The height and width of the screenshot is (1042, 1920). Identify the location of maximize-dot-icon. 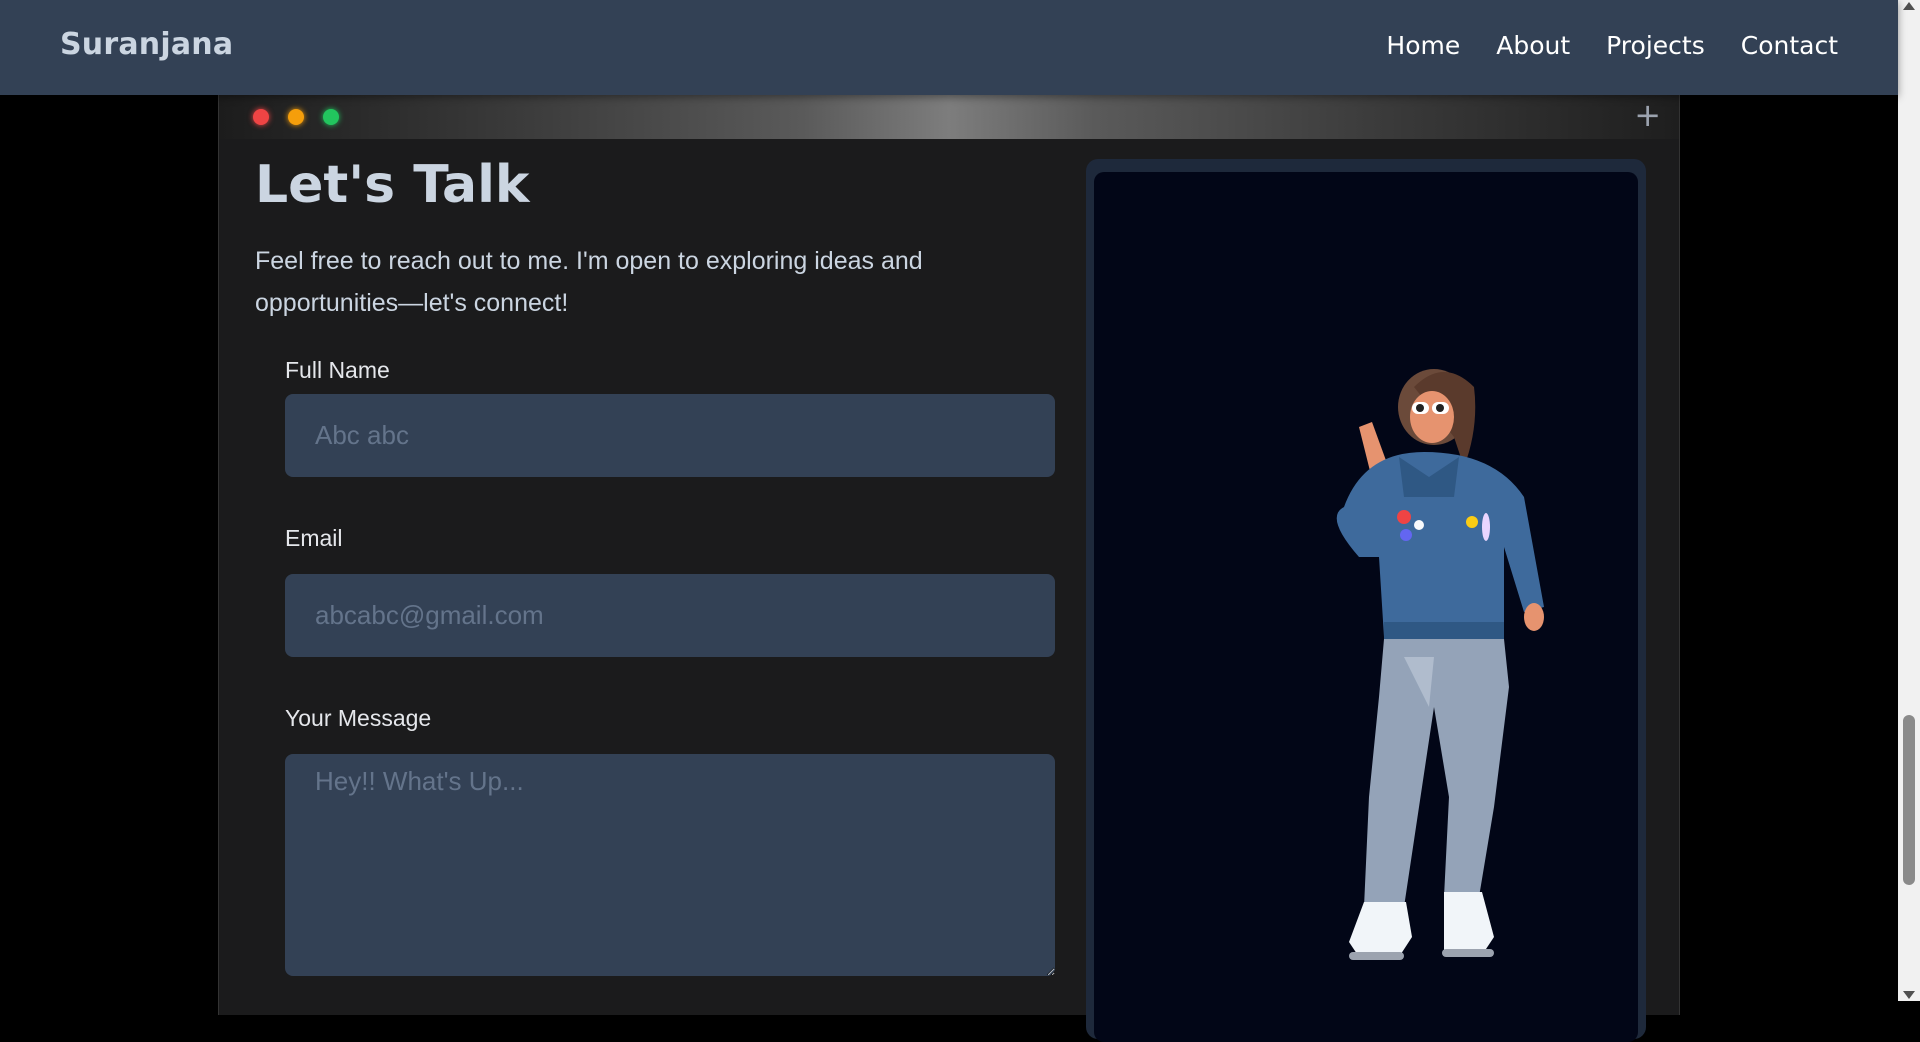
(331, 117).